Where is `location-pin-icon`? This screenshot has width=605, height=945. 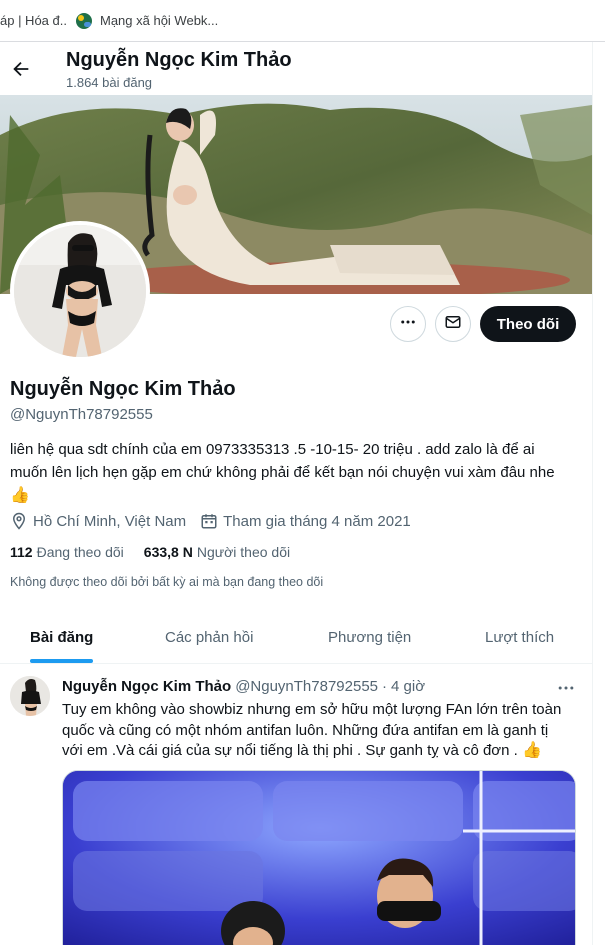 location-pin-icon is located at coordinates (19, 521).